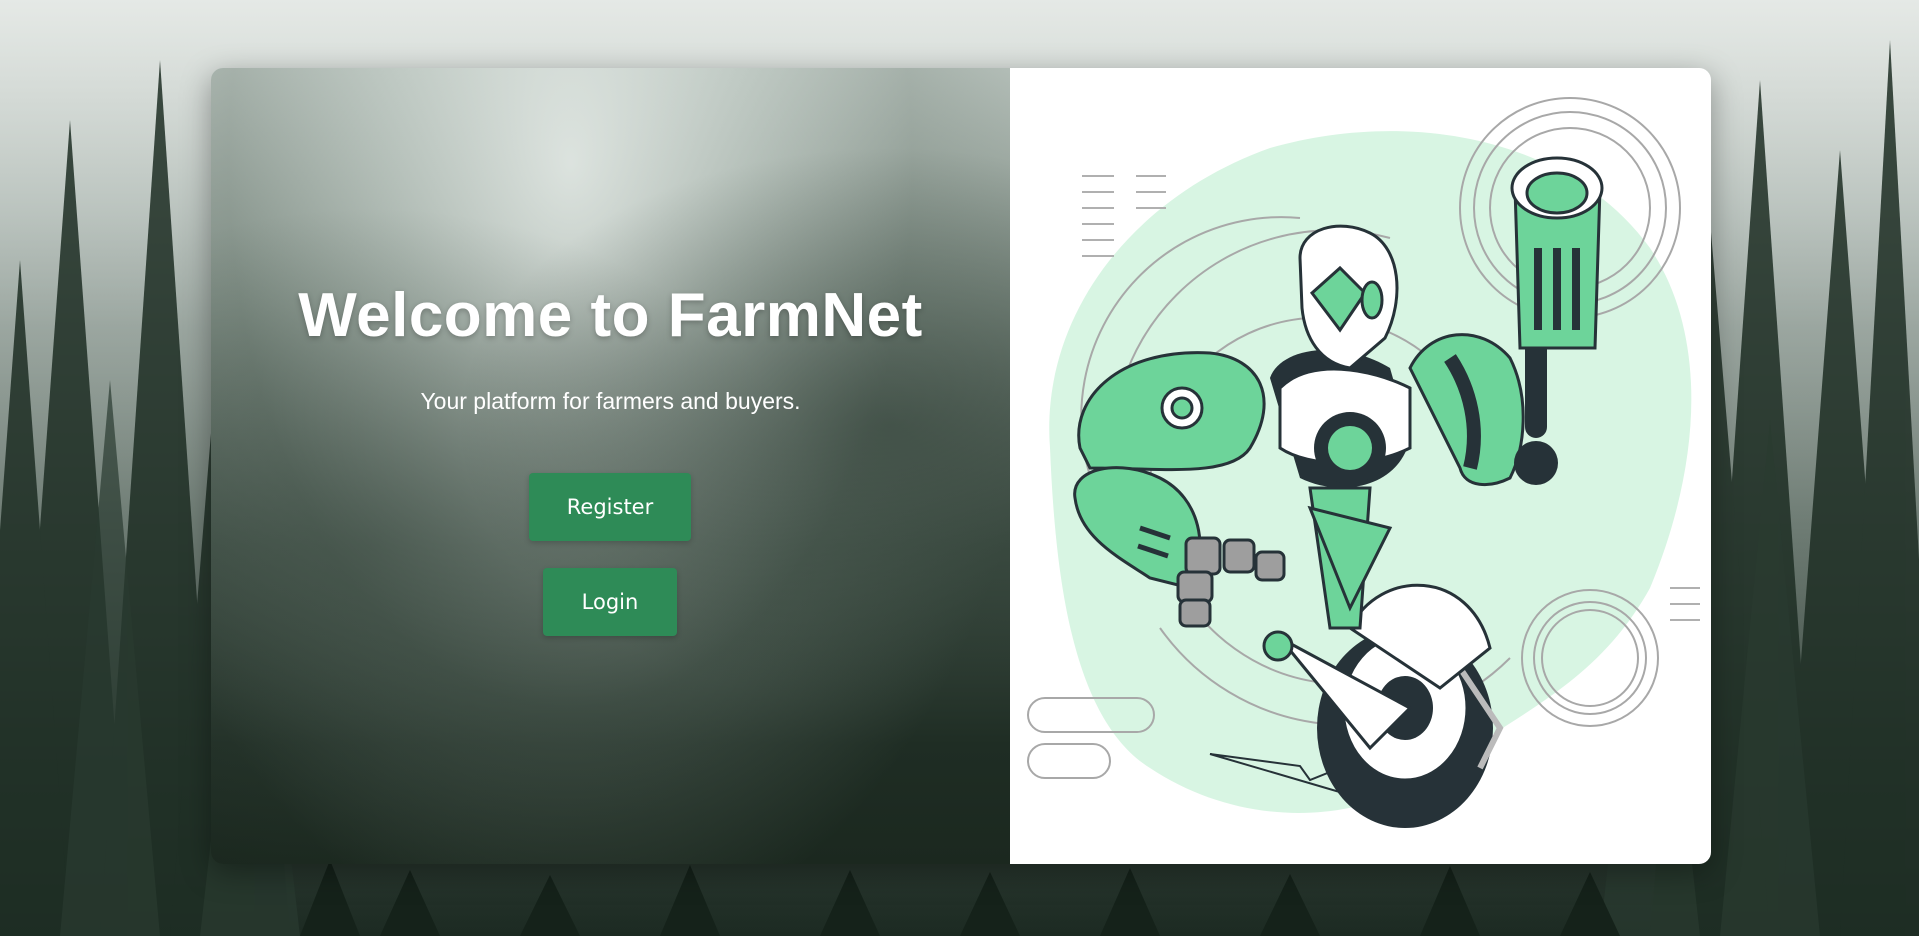 The width and height of the screenshot is (1919, 936). Describe the element at coordinates (610, 401) in the screenshot. I see `page-subtitle: Your platform for farmers and buyers.` at that location.